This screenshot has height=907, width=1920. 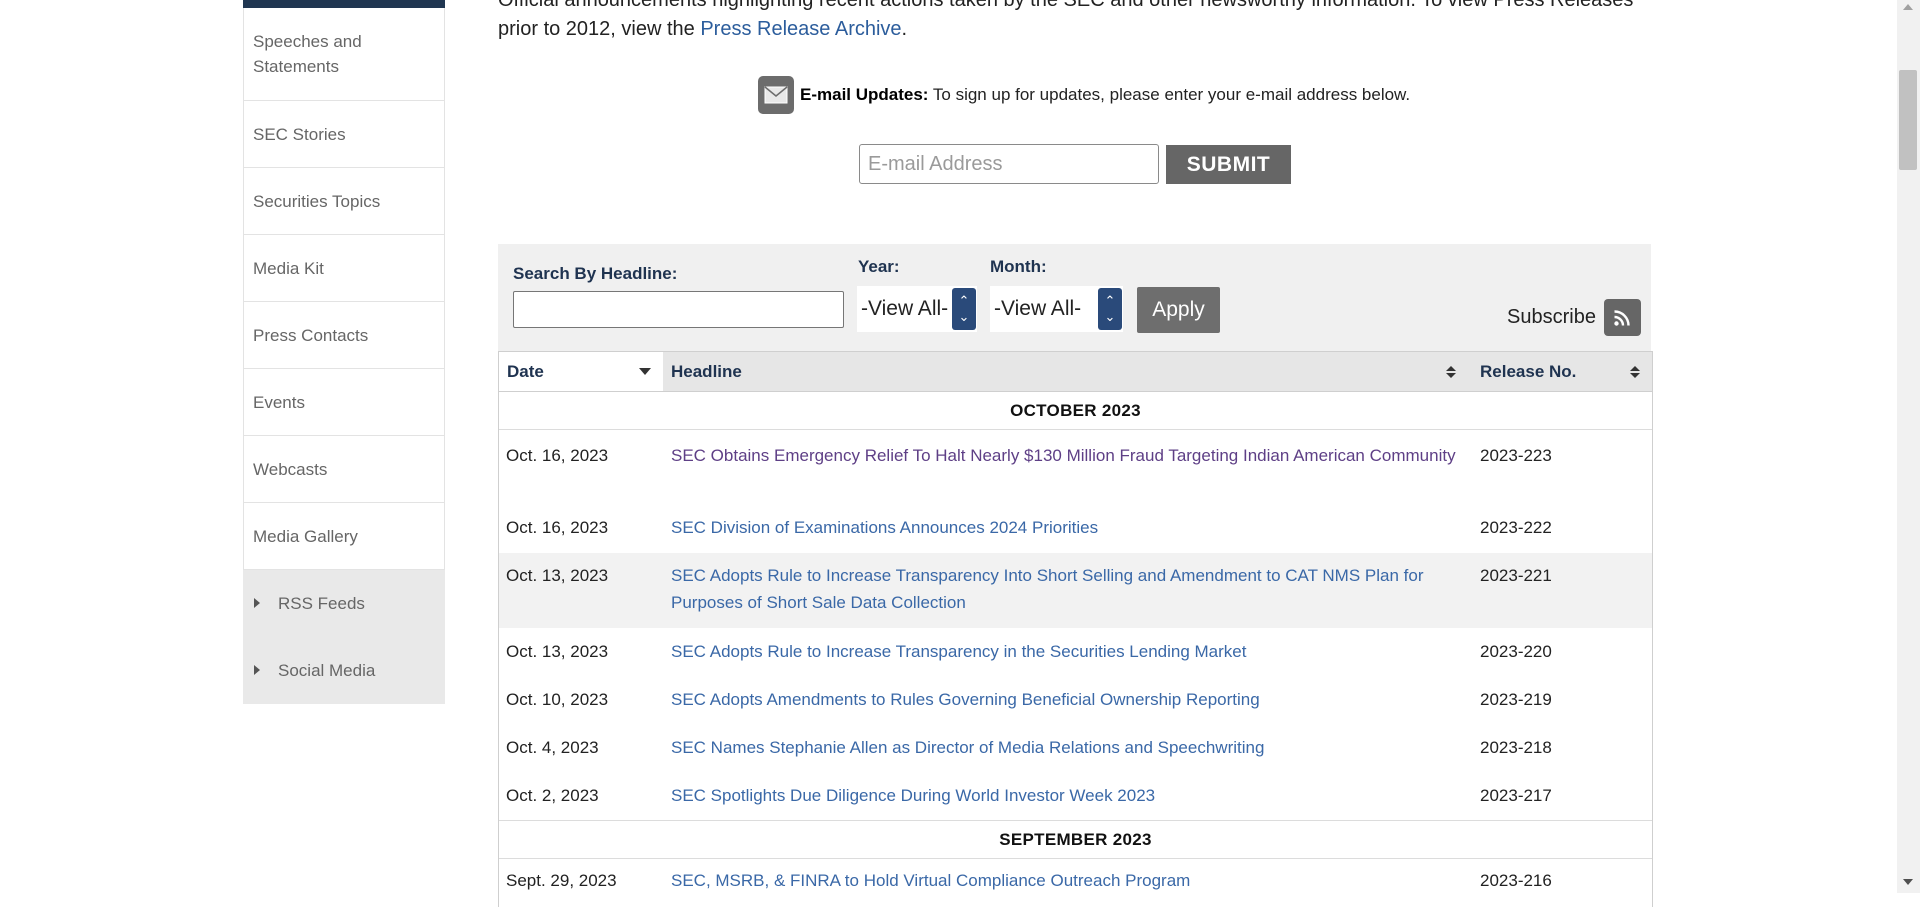 What do you see at coordinates (678, 309) in the screenshot?
I see `headline-search-input` at bounding box center [678, 309].